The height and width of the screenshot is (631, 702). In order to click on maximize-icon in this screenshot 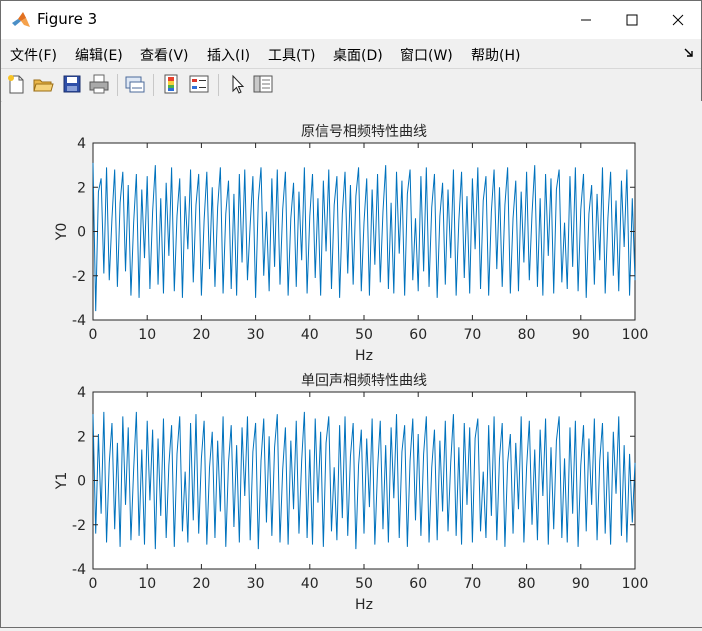, I will do `click(632, 20)`.